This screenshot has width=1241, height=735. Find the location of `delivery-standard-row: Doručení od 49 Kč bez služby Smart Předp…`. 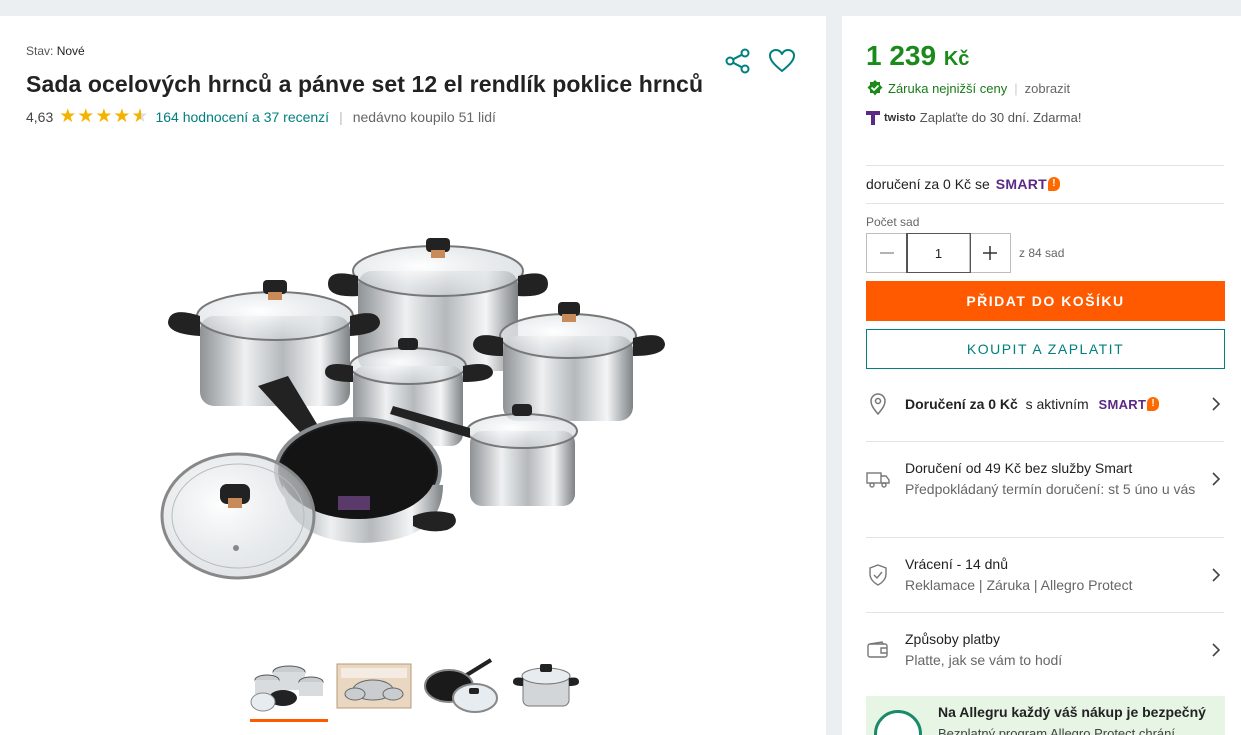

delivery-standard-row: Doručení od 49 Kč bez služby Smart Předp… is located at coordinates (1045, 479).